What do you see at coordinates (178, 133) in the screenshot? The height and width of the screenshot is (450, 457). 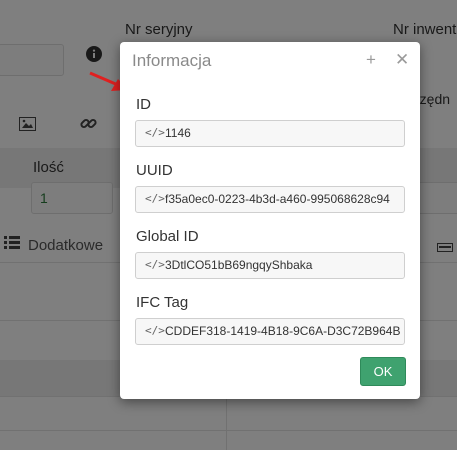 I see `id-value: 1146` at bounding box center [178, 133].